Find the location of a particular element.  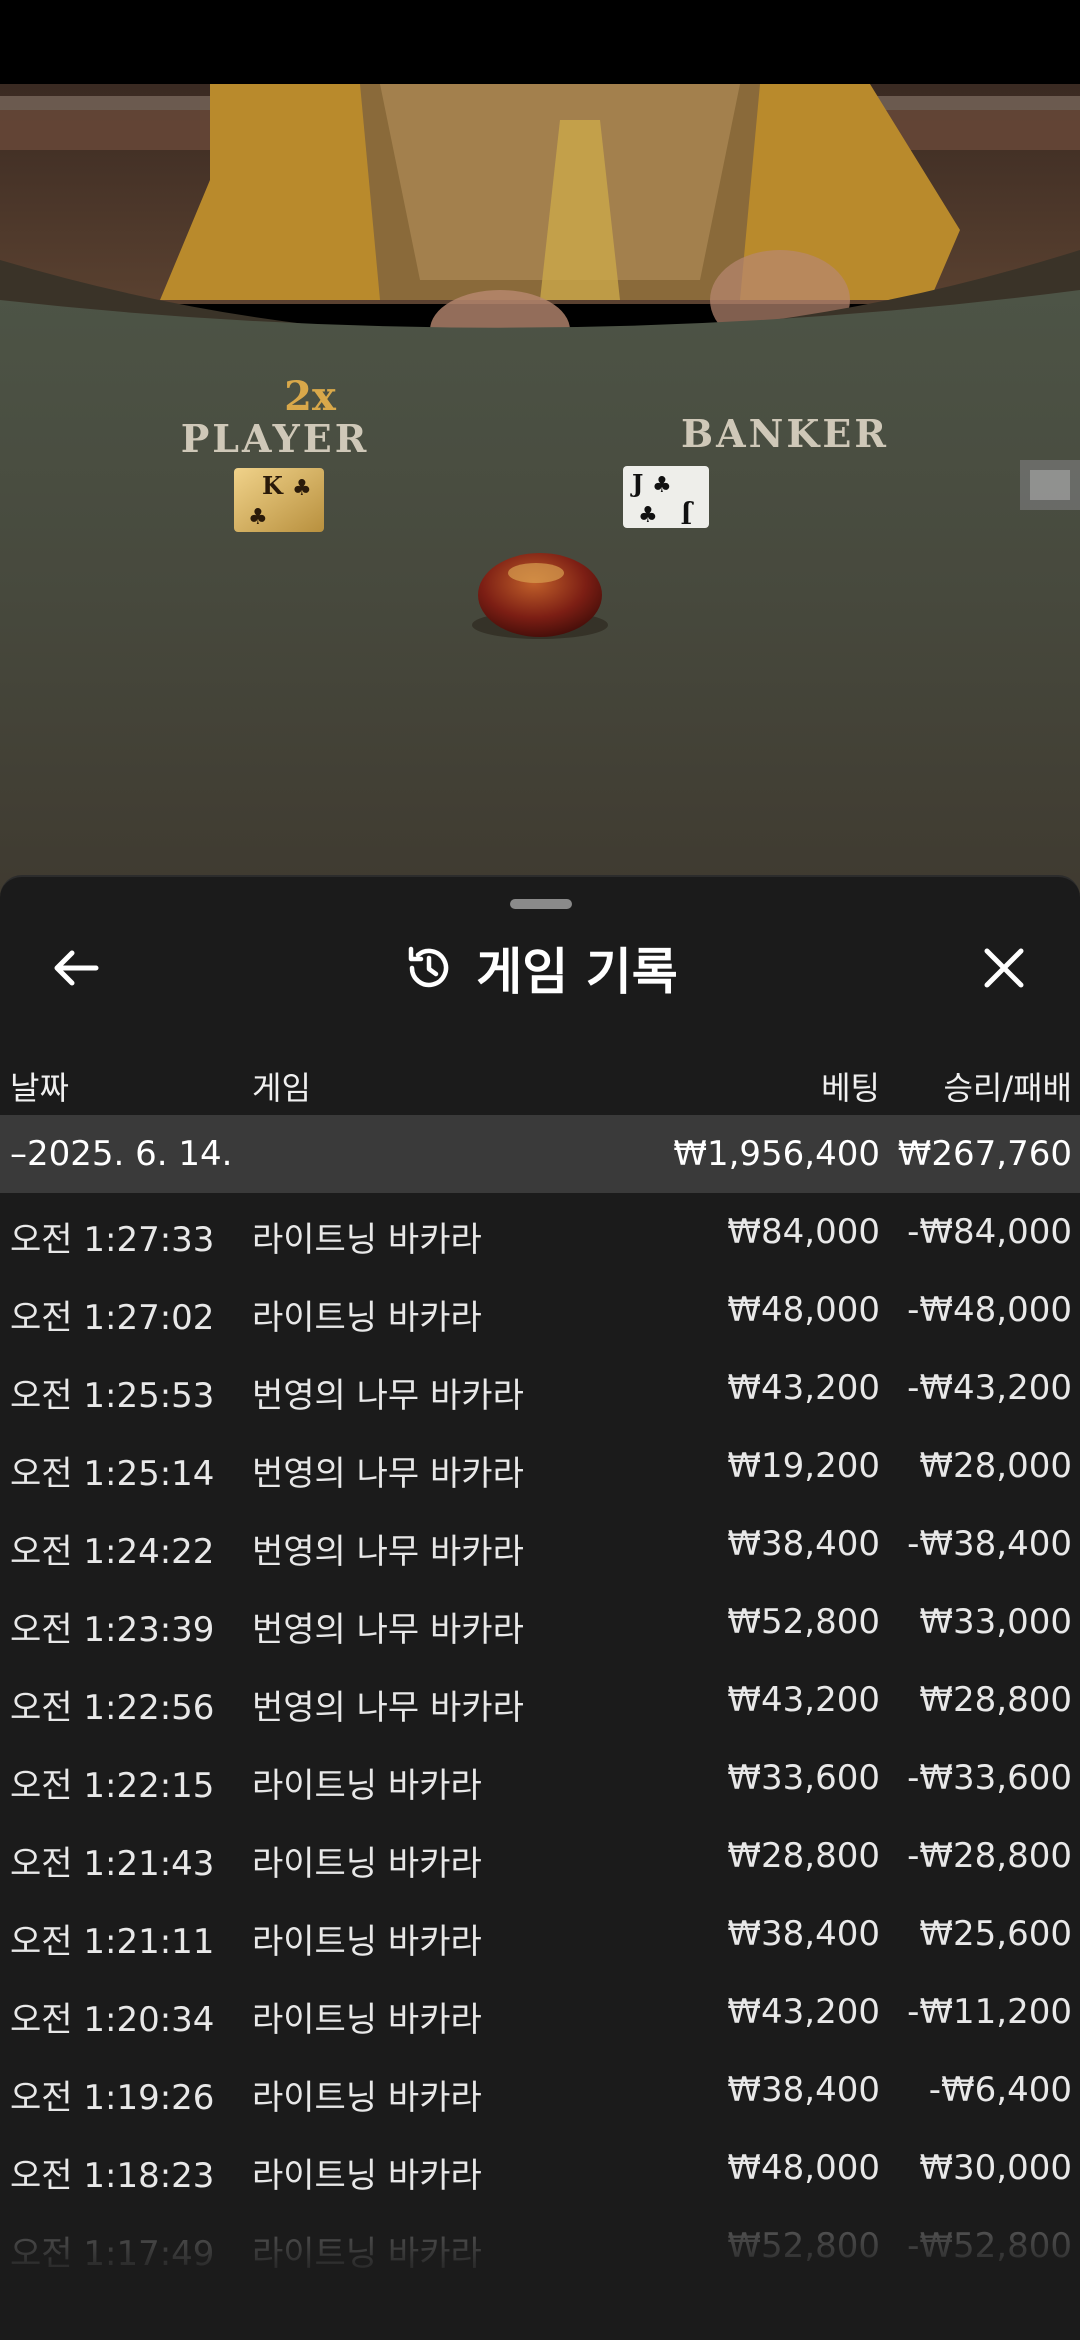

row-win-loss-amount: ₩33,000 is located at coordinates (995, 1622).